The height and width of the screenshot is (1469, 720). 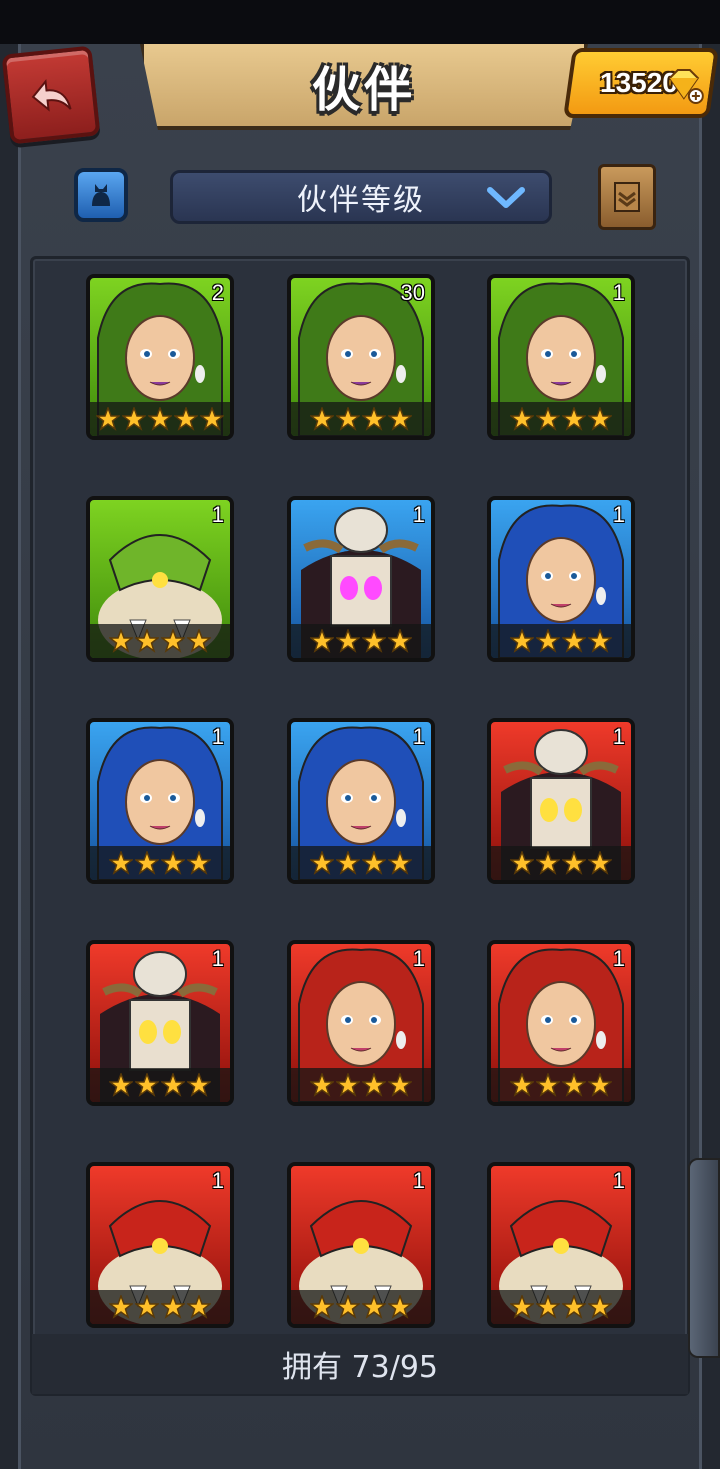 What do you see at coordinates (412, 292) in the screenshot?
I see `hero-level: 30` at bounding box center [412, 292].